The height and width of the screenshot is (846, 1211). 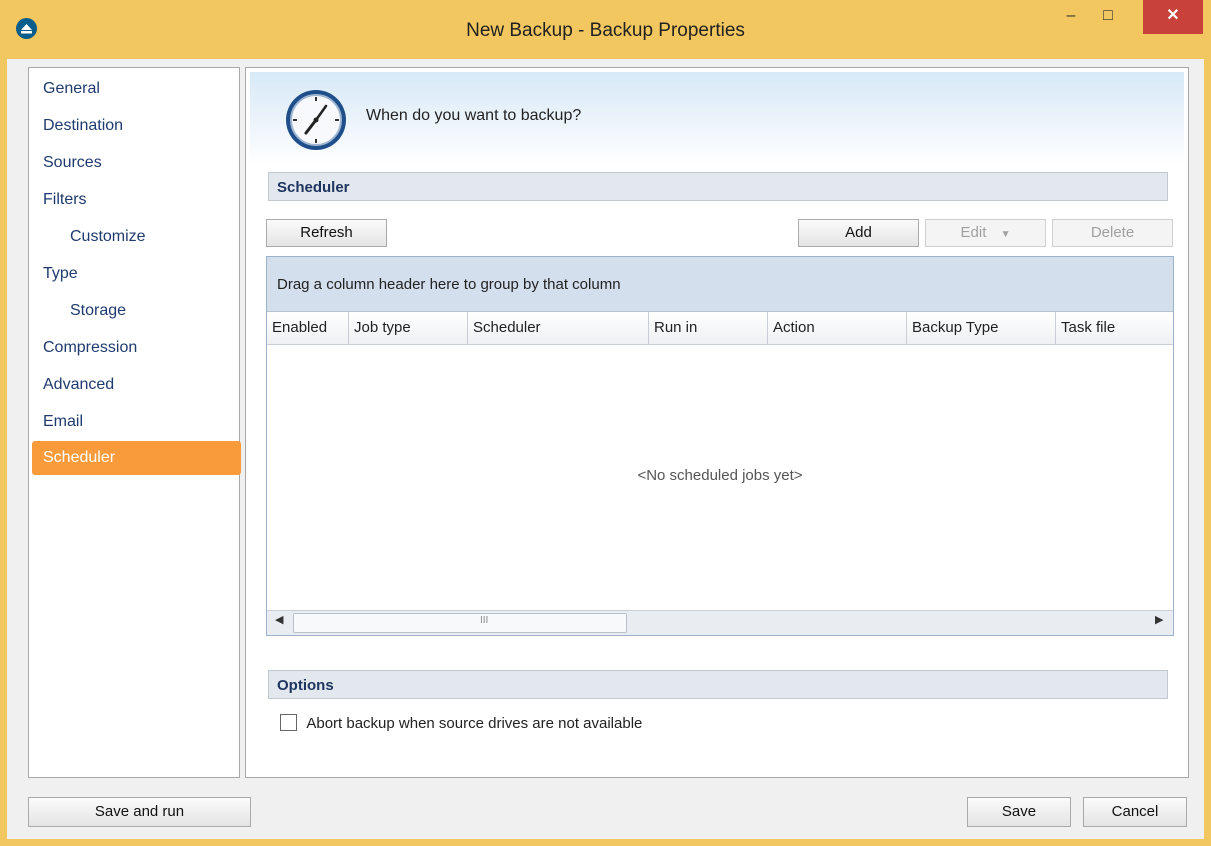 What do you see at coordinates (136, 348) in the screenshot?
I see `sidebar-item-compression: Compression` at bounding box center [136, 348].